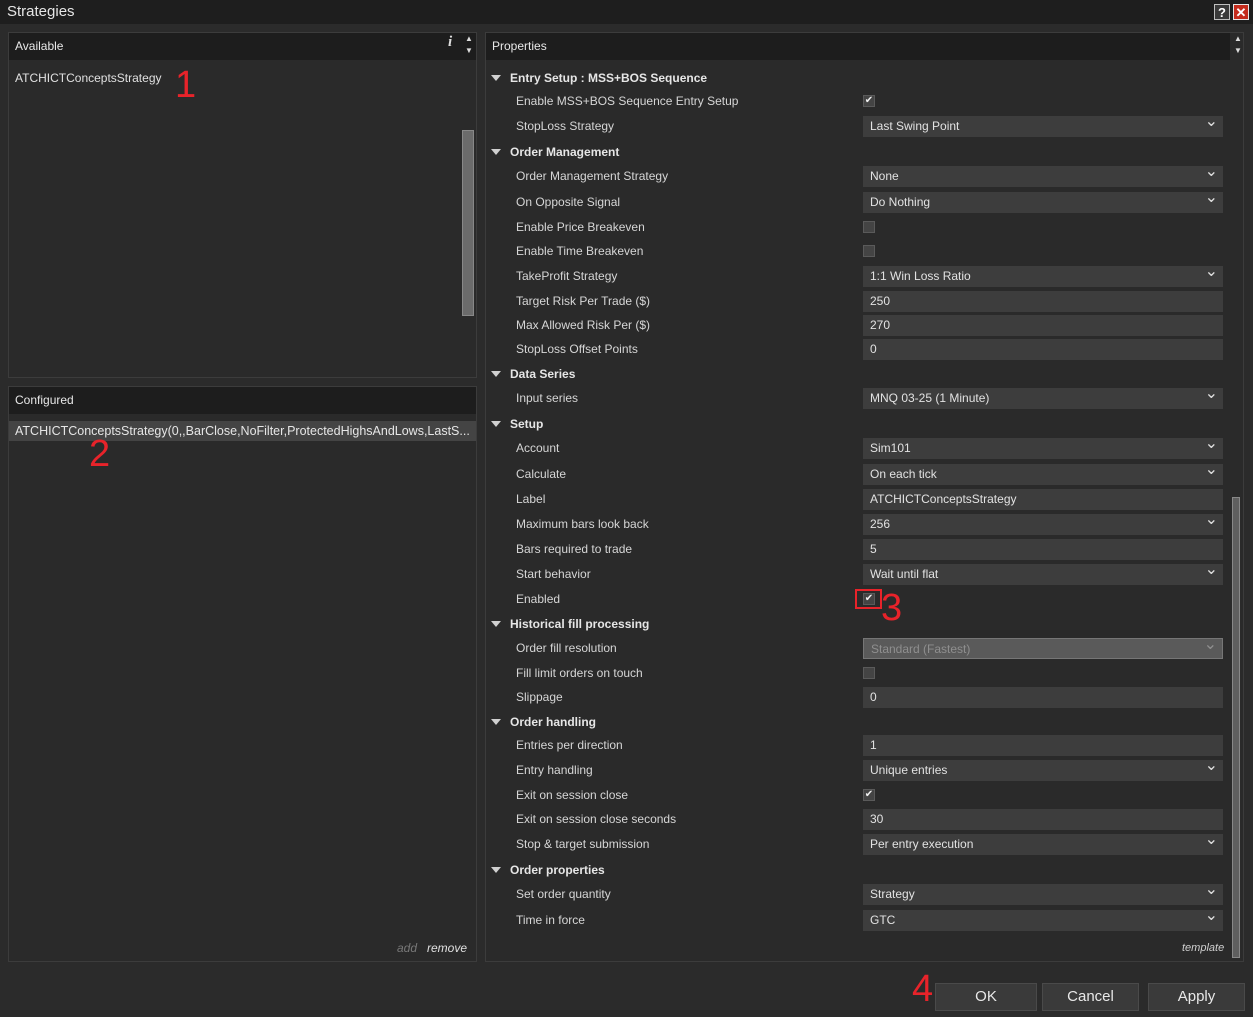 The width and height of the screenshot is (1253, 1017). I want to click on property-label: Order fill resolution, so click(566, 648).